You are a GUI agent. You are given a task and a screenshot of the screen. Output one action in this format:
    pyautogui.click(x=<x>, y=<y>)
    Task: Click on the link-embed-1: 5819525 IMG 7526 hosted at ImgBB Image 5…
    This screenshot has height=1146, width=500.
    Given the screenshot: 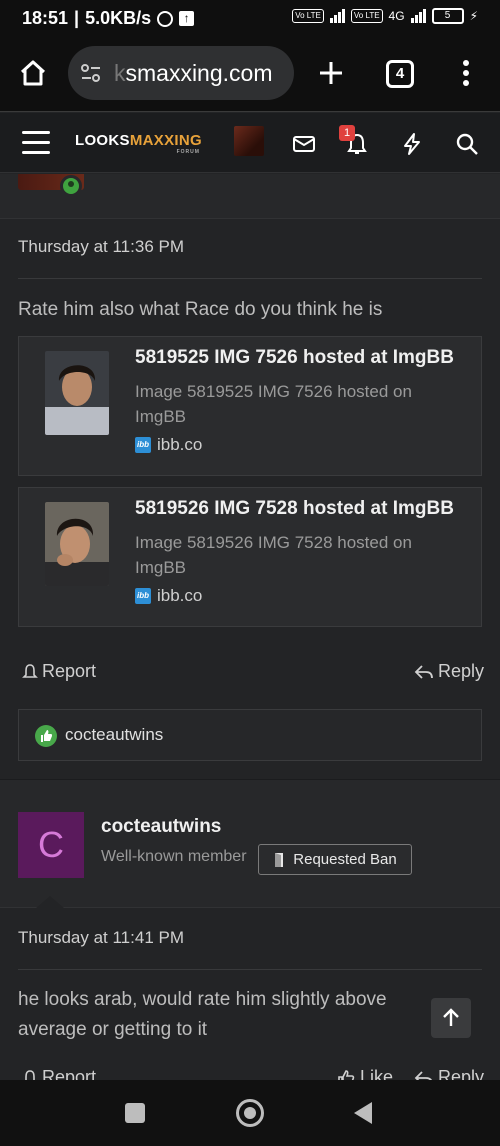 What is the action you would take?
    pyautogui.click(x=250, y=406)
    